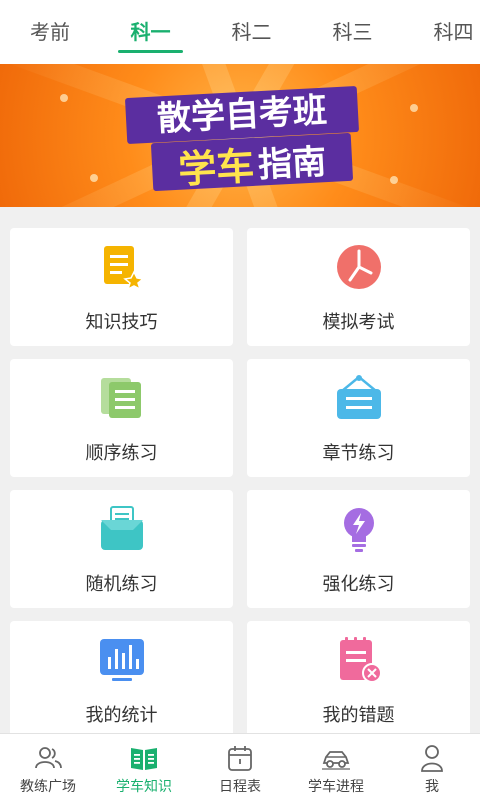 This screenshot has width=480, height=800. I want to click on open-book-icon, so click(144, 758).